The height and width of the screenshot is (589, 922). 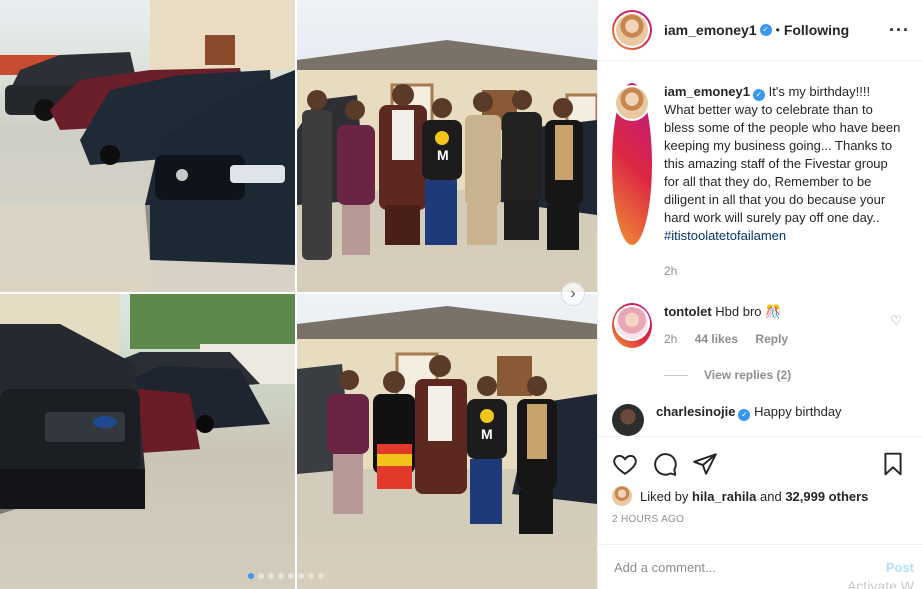 What do you see at coordinates (759, 519) in the screenshot?
I see `post-date: 2 HOURS AGO` at bounding box center [759, 519].